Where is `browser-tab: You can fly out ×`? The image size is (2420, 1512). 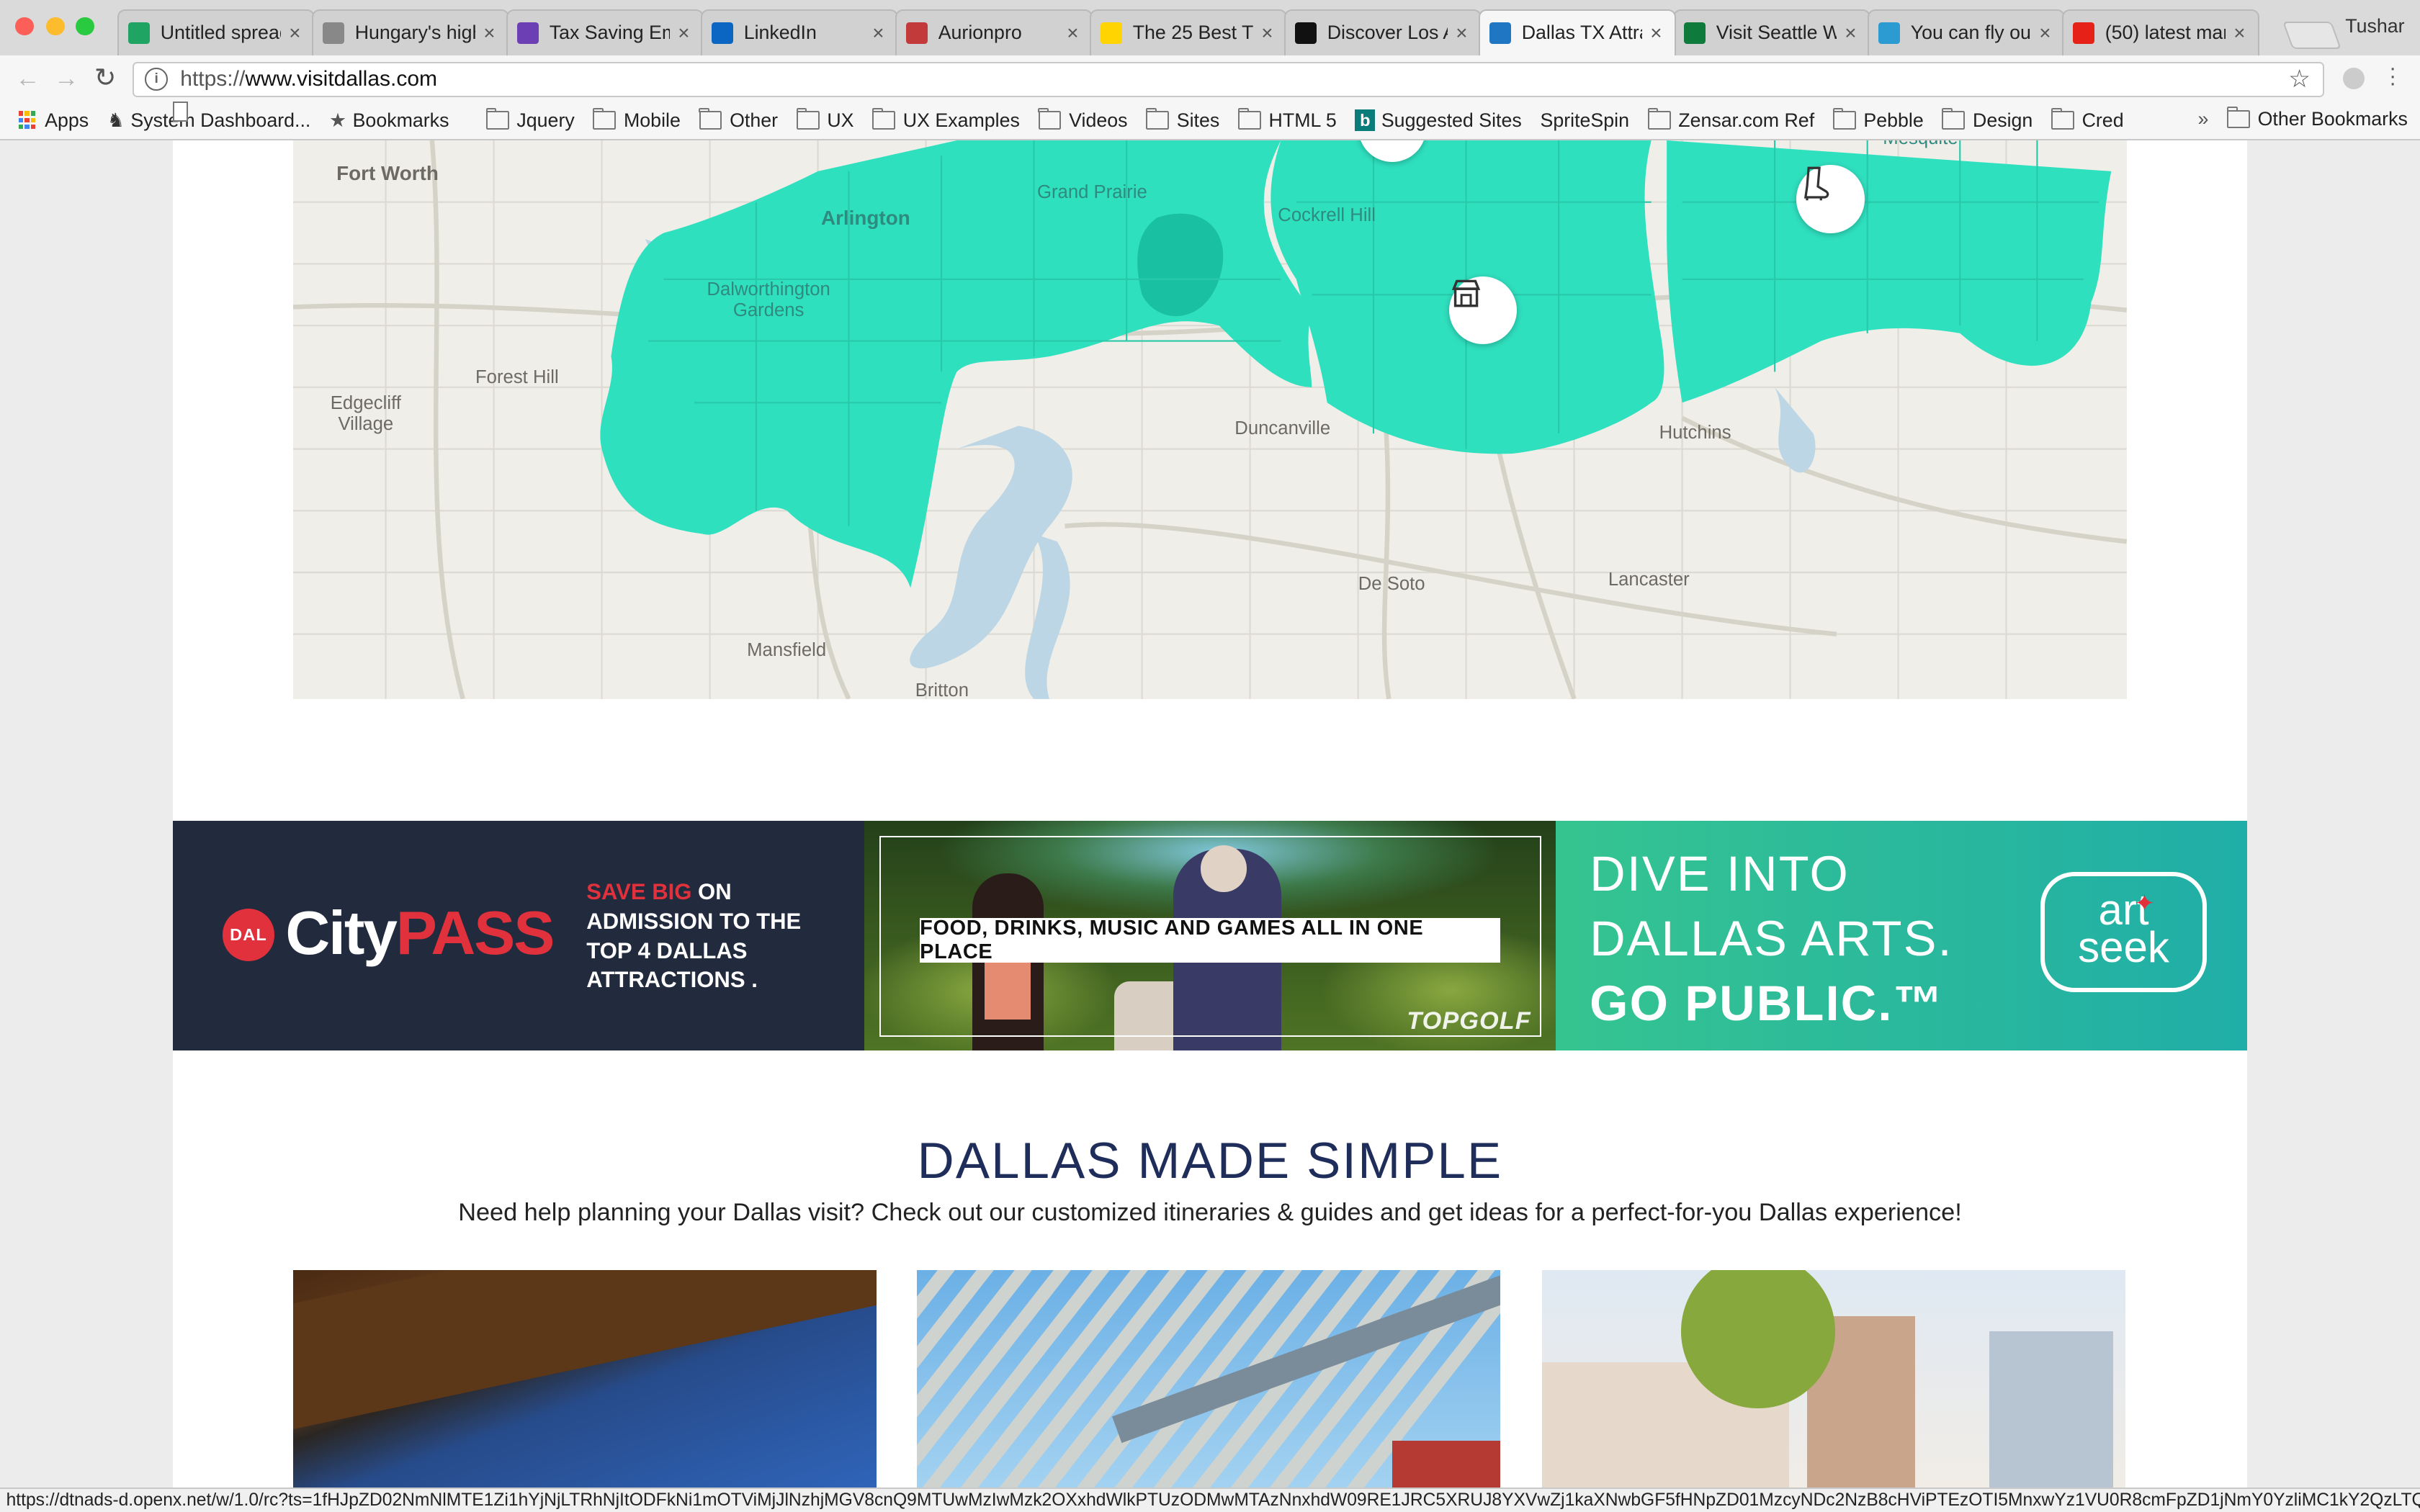
browser-tab: You can fly out × is located at coordinates (1967, 32).